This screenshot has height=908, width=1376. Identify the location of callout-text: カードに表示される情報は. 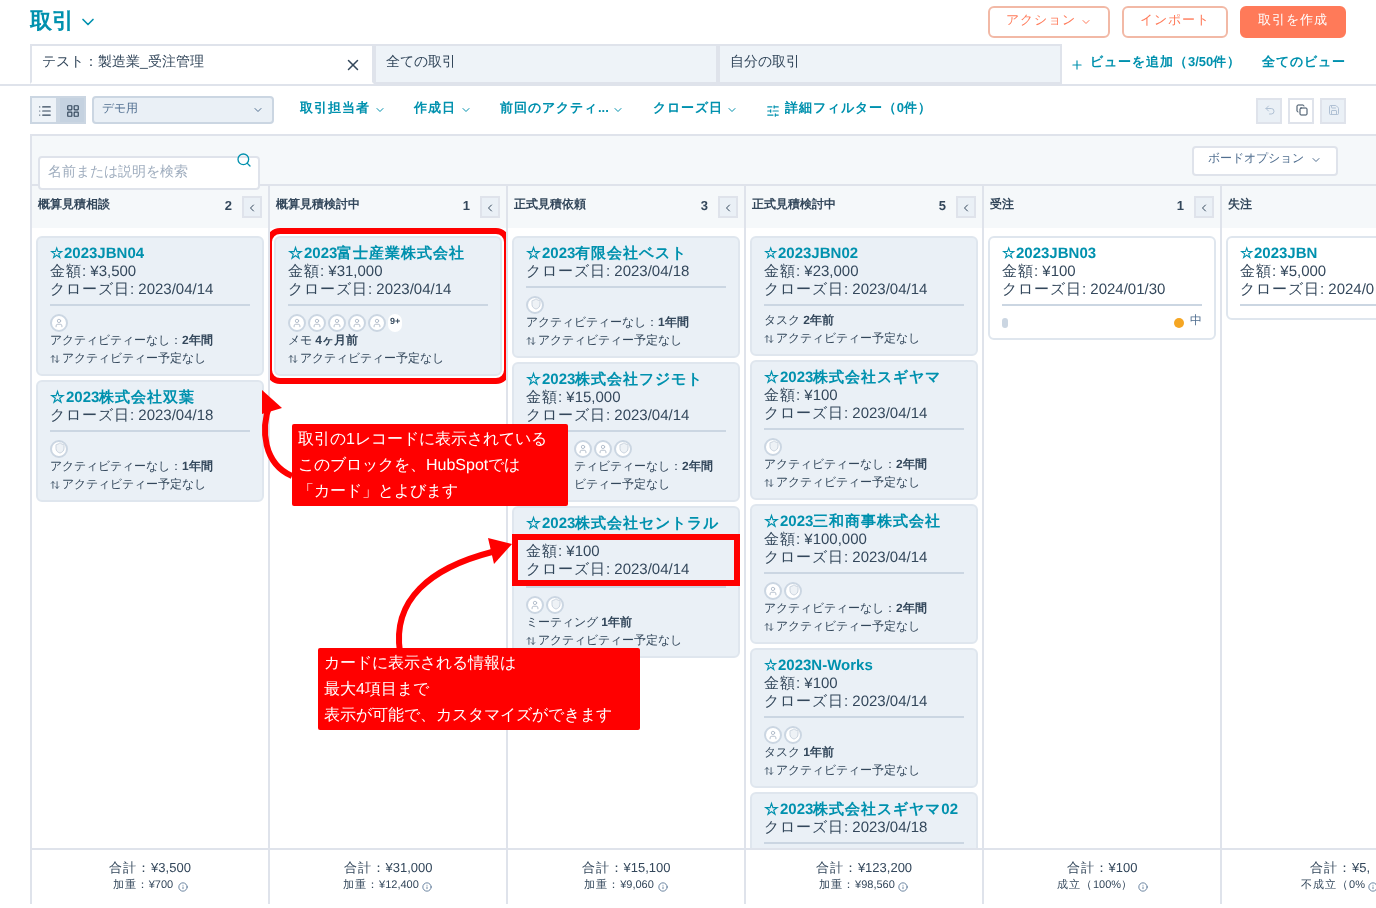
(421, 664).